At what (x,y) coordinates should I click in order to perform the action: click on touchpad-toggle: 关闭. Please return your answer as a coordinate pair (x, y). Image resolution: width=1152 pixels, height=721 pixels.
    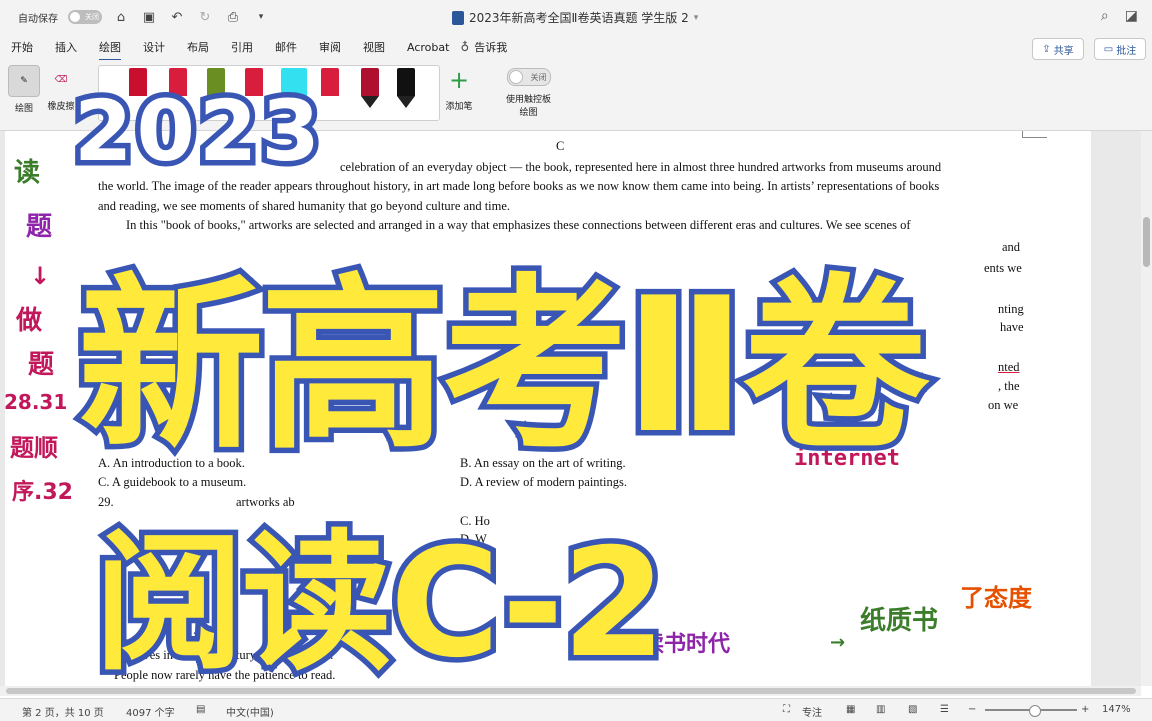
    Looking at the image, I should click on (528, 77).